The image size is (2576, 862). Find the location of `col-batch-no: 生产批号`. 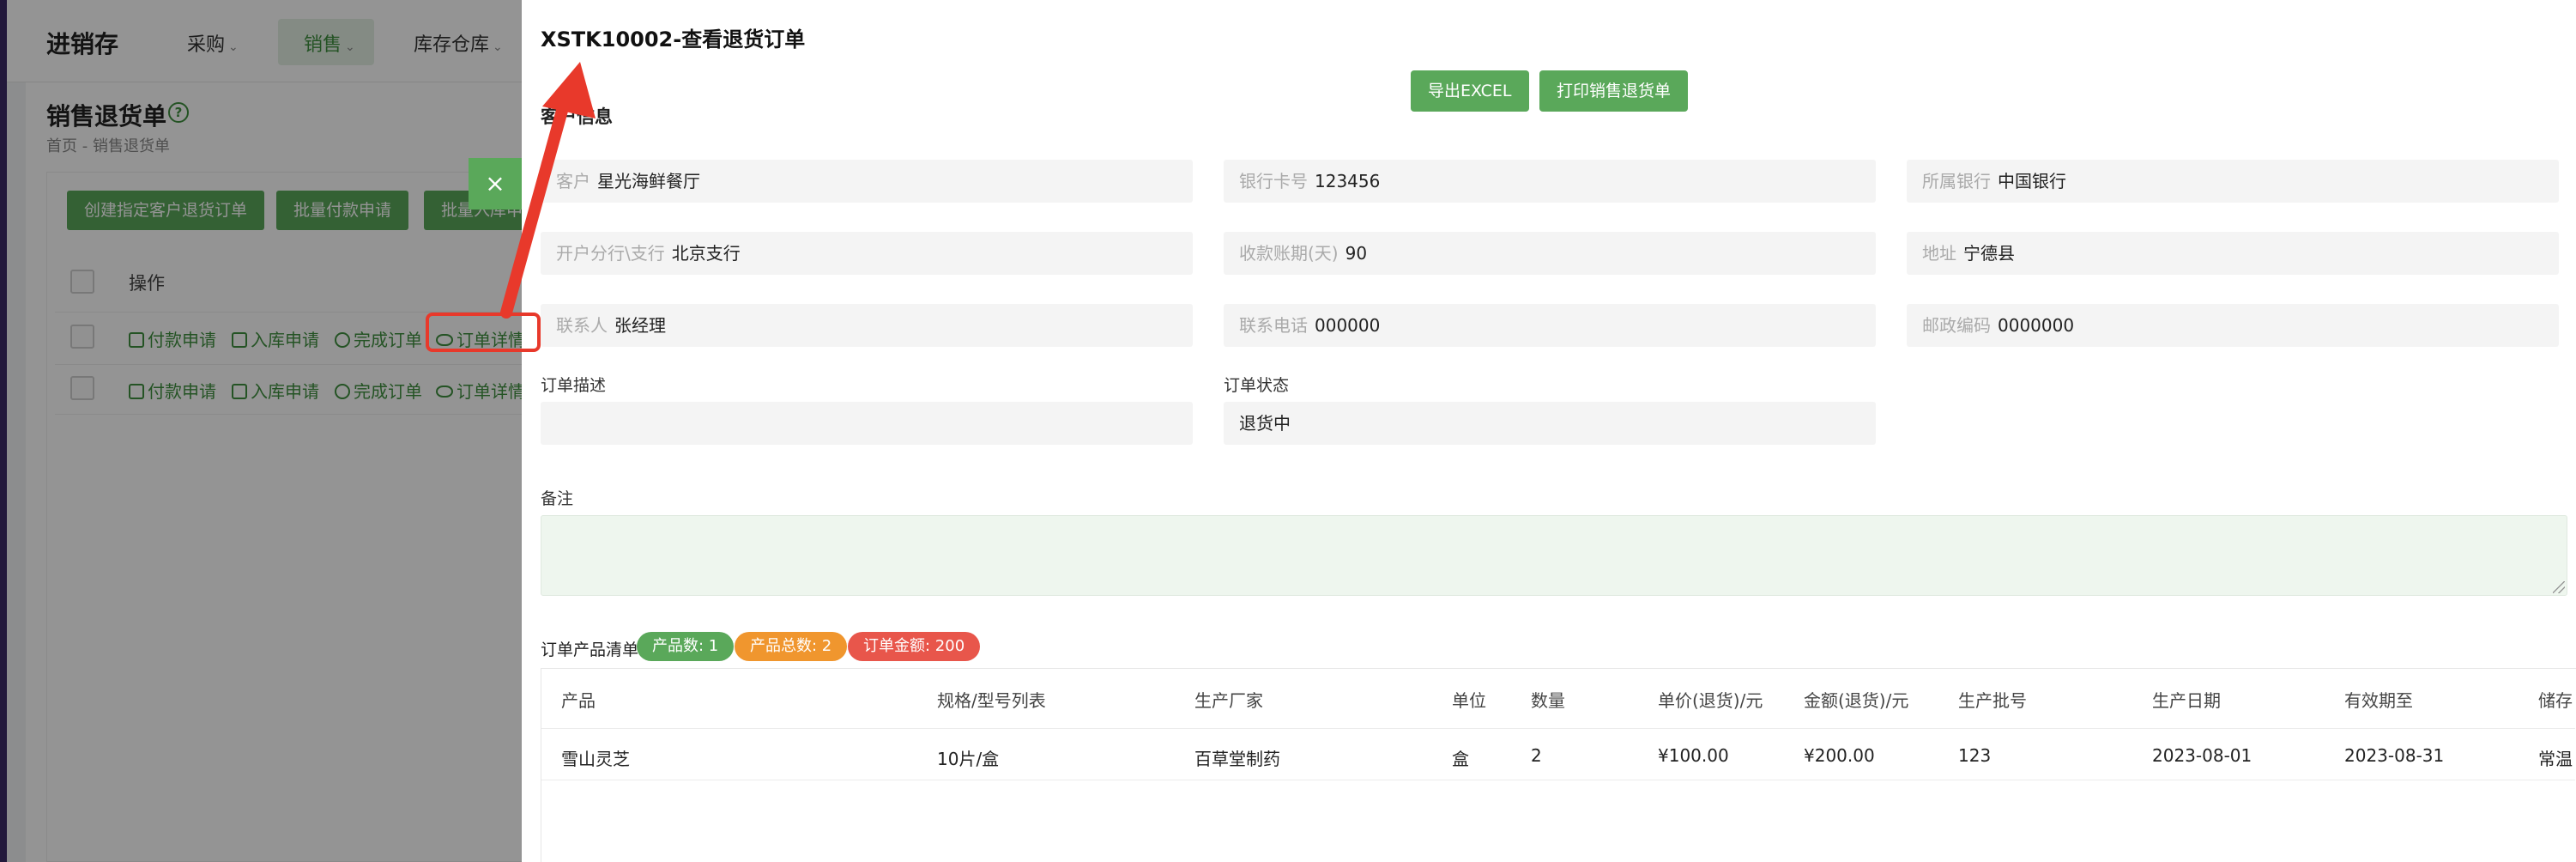

col-batch-no: 生产批号 is located at coordinates (1992, 700).